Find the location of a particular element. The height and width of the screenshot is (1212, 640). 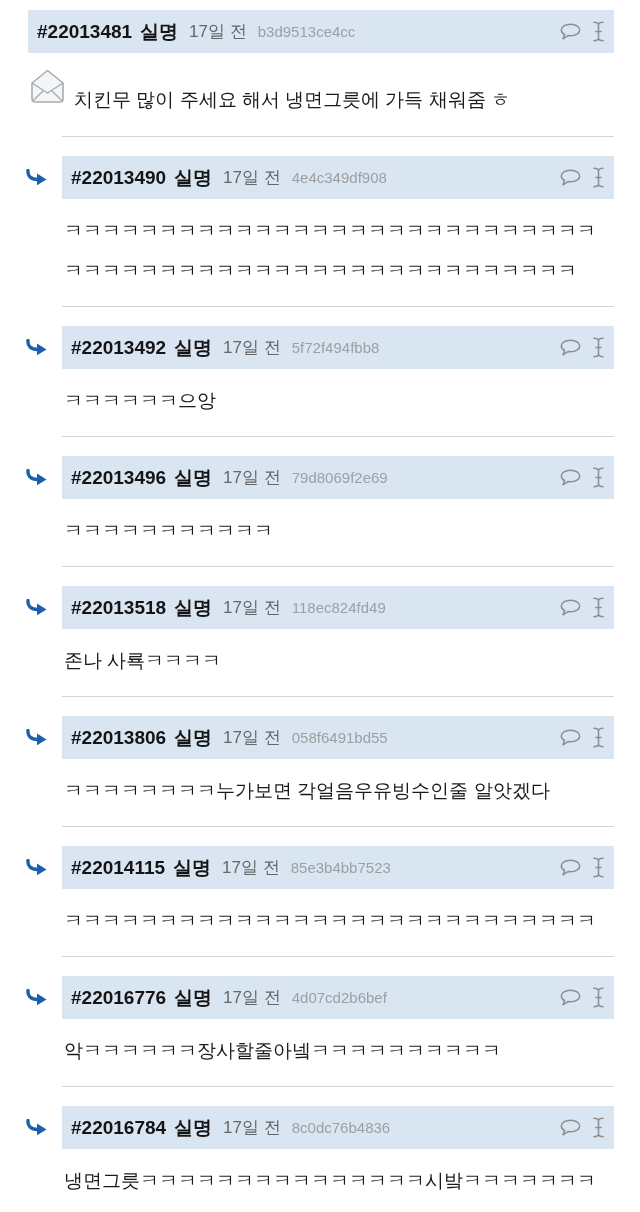

user-hash: 5f72f494fbb8 is located at coordinates (335, 347).